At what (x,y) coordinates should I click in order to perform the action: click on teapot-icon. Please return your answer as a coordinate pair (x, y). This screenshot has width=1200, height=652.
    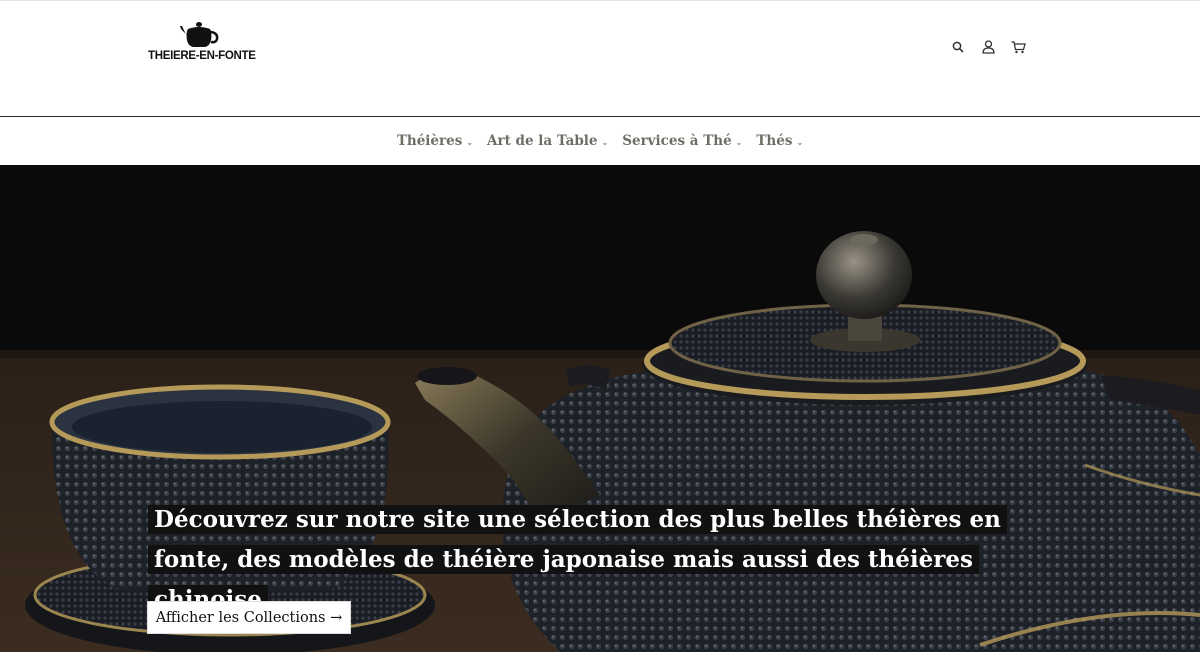
    Looking at the image, I should click on (199, 34).